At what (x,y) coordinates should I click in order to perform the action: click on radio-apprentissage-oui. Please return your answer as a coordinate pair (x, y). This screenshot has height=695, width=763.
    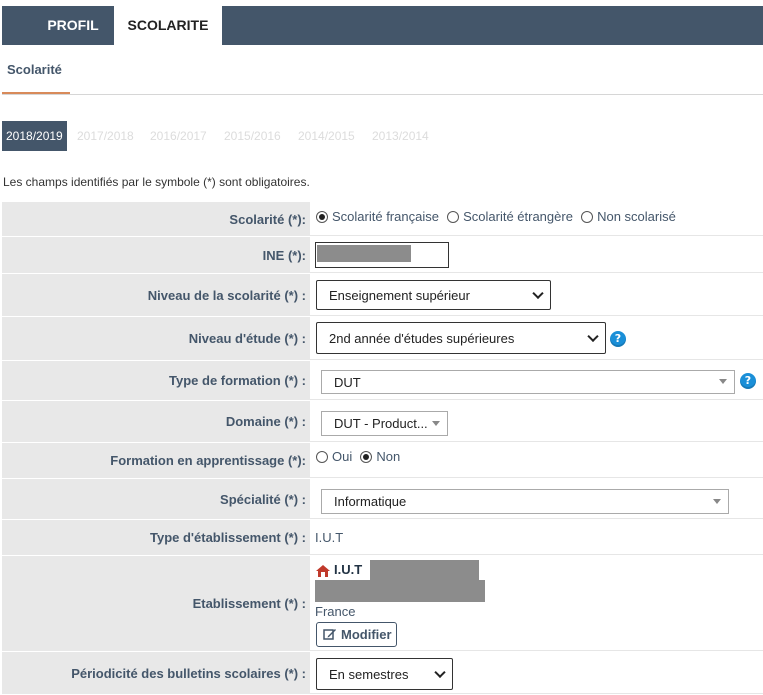
    Looking at the image, I should click on (322, 457).